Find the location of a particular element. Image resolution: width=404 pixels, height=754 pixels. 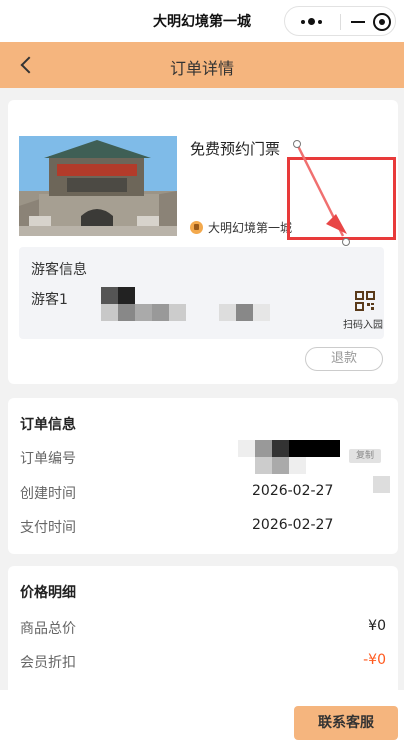

nav-bar: 订单详情 is located at coordinates (202, 65).